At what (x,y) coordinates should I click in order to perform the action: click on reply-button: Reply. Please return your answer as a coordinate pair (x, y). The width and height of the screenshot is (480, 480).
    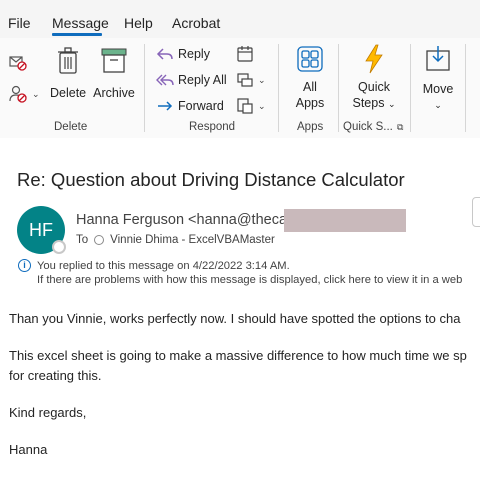
    Looking at the image, I should click on (183, 54).